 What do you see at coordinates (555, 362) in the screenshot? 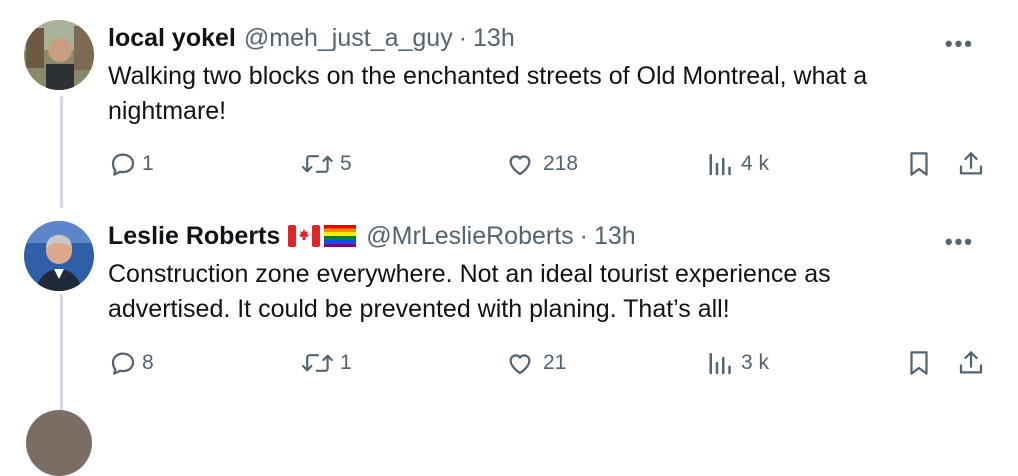
I see `like-count: 21` at bounding box center [555, 362].